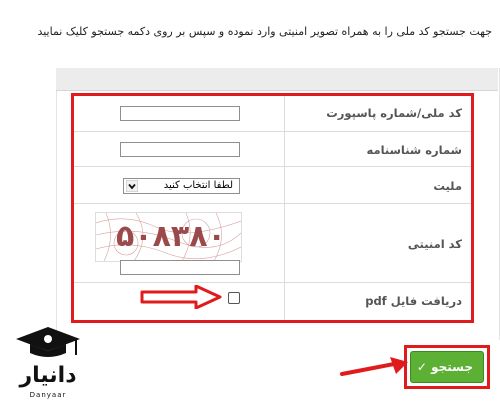  Describe the element at coordinates (48, 375) in the screenshot. I see `brand-name-fa: دانیار` at that location.